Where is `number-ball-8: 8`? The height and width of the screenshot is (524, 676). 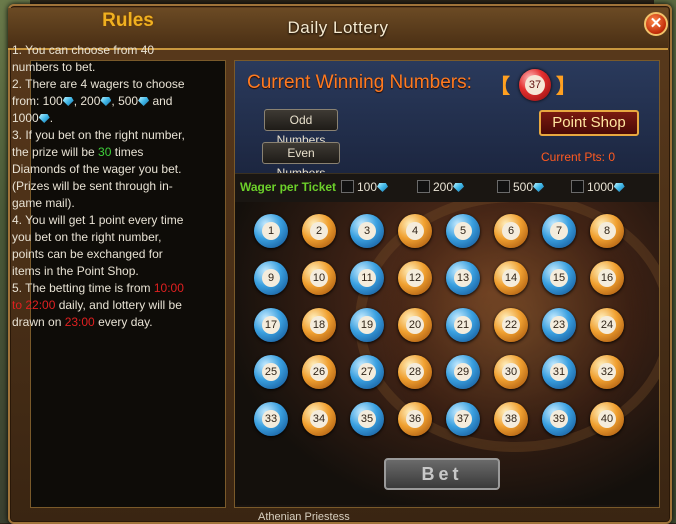 number-ball-8: 8 is located at coordinates (607, 231).